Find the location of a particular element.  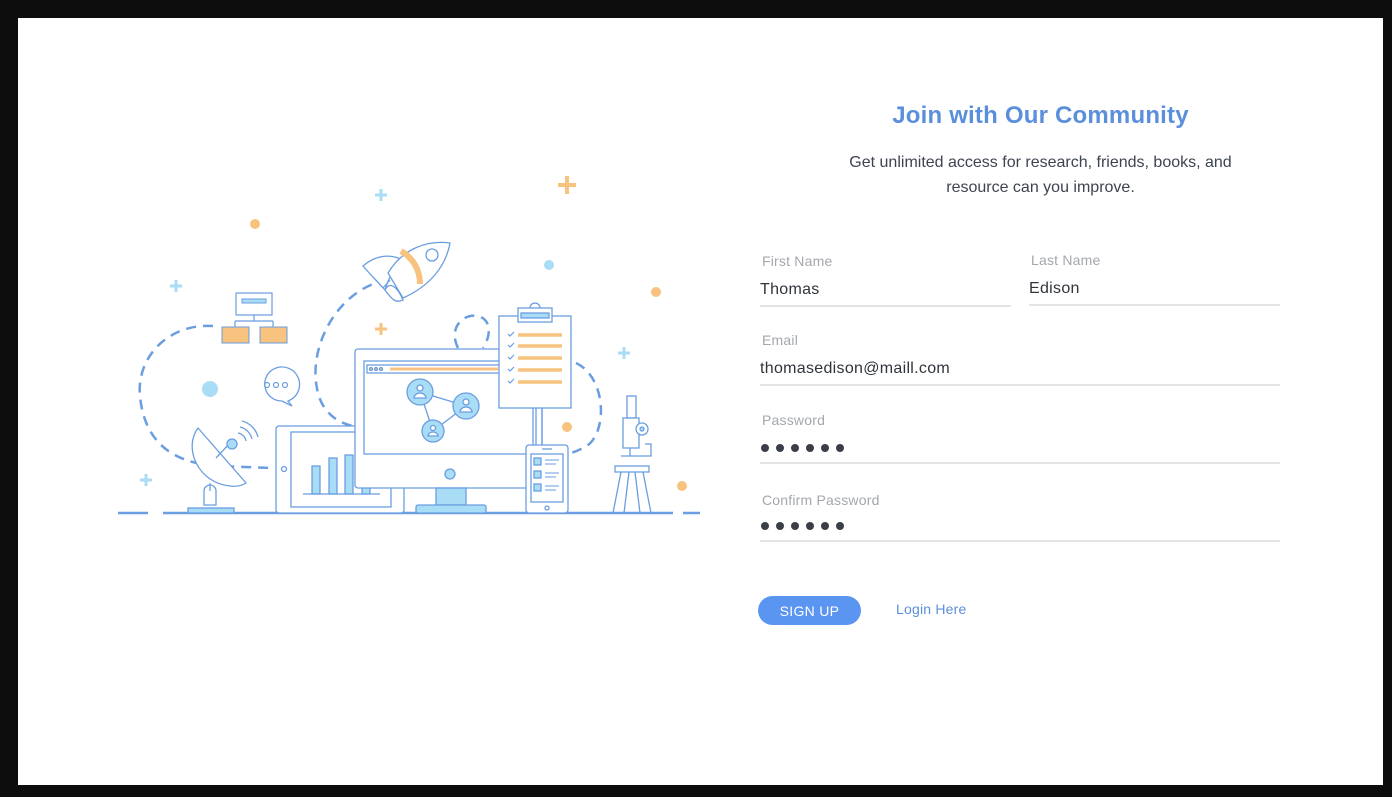

email-label: Email is located at coordinates (780, 340).